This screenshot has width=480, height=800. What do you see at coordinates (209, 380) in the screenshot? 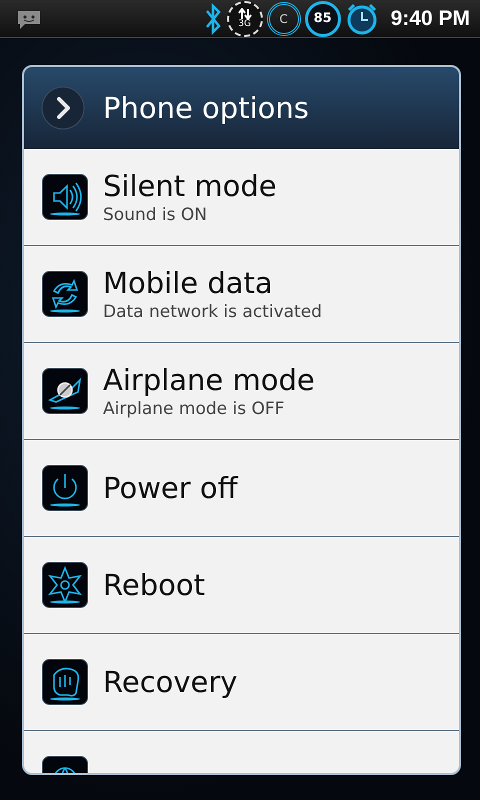
I see `item-title: Airplane mode` at bounding box center [209, 380].